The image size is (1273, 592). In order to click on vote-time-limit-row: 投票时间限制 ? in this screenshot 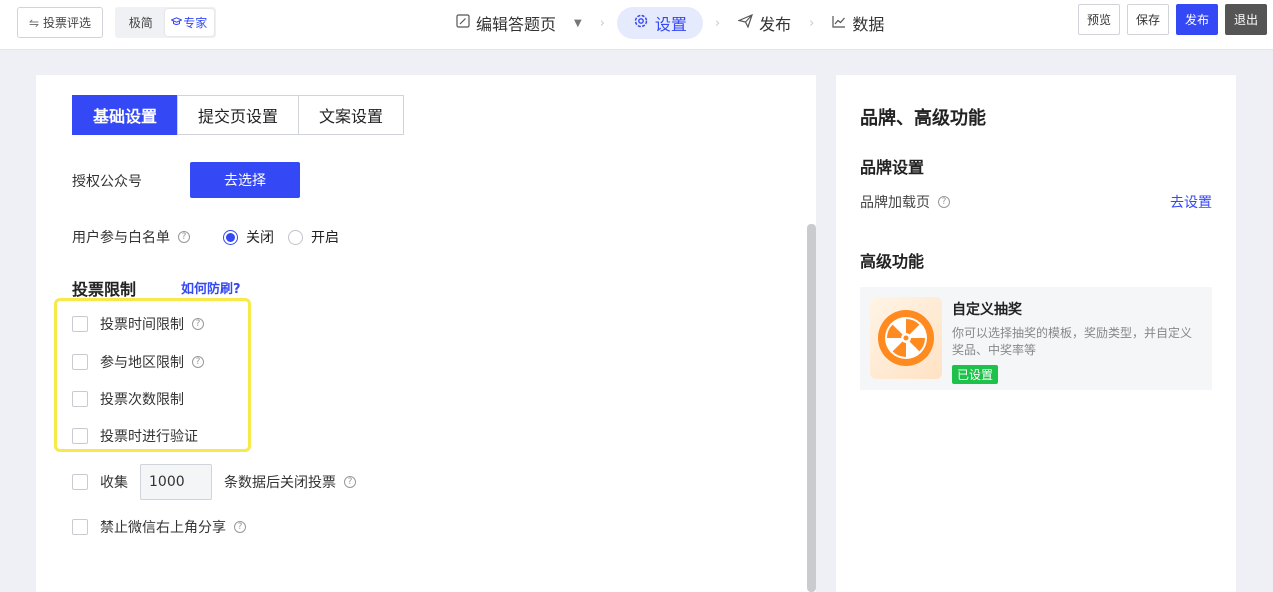, I will do `click(138, 324)`.